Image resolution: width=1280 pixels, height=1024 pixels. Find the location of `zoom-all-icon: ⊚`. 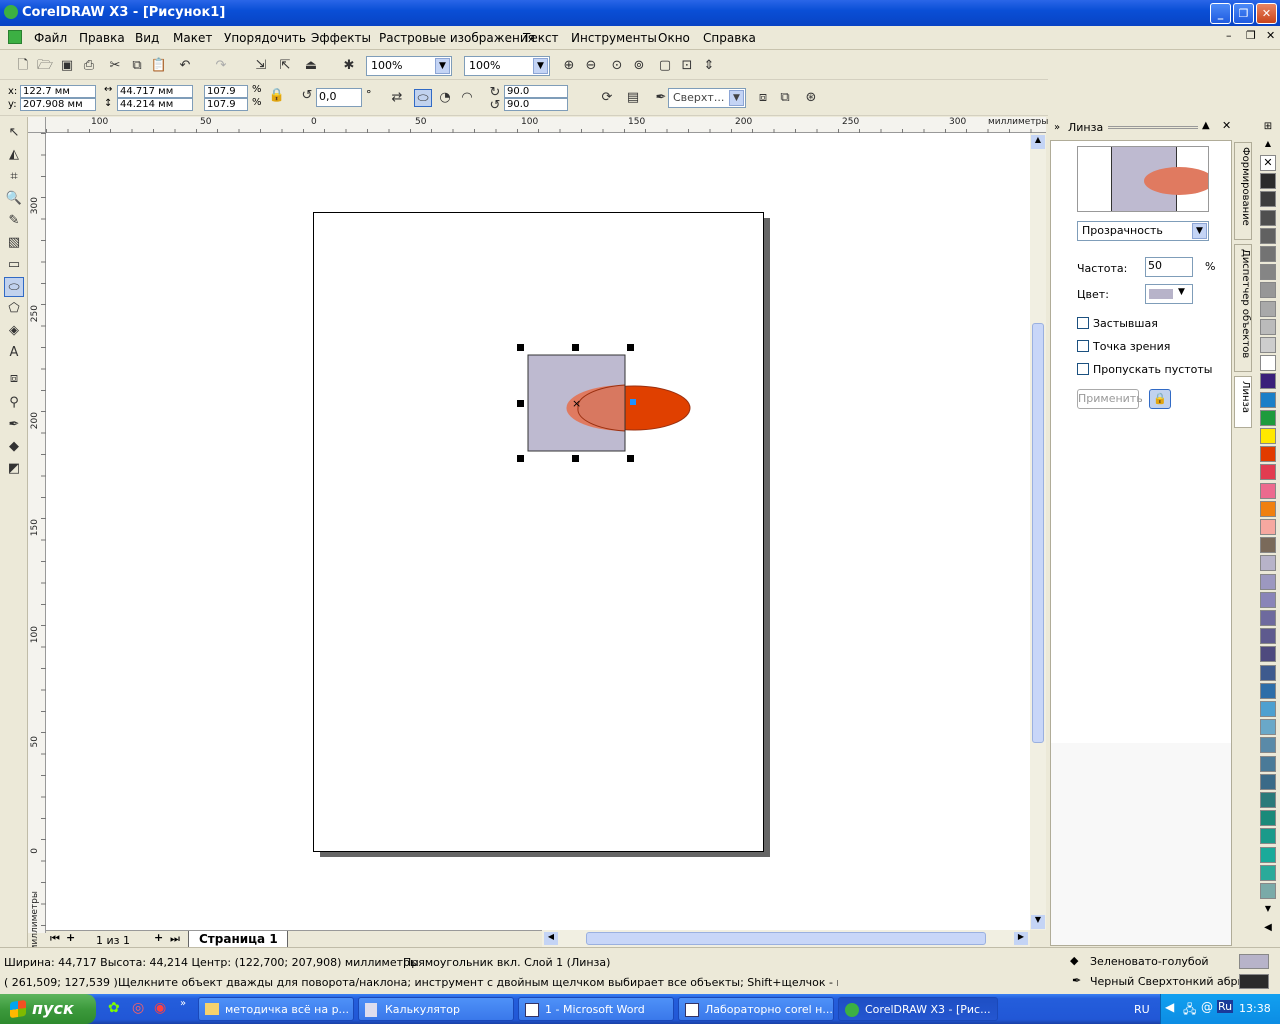

zoom-all-icon: ⊚ is located at coordinates (639, 66).